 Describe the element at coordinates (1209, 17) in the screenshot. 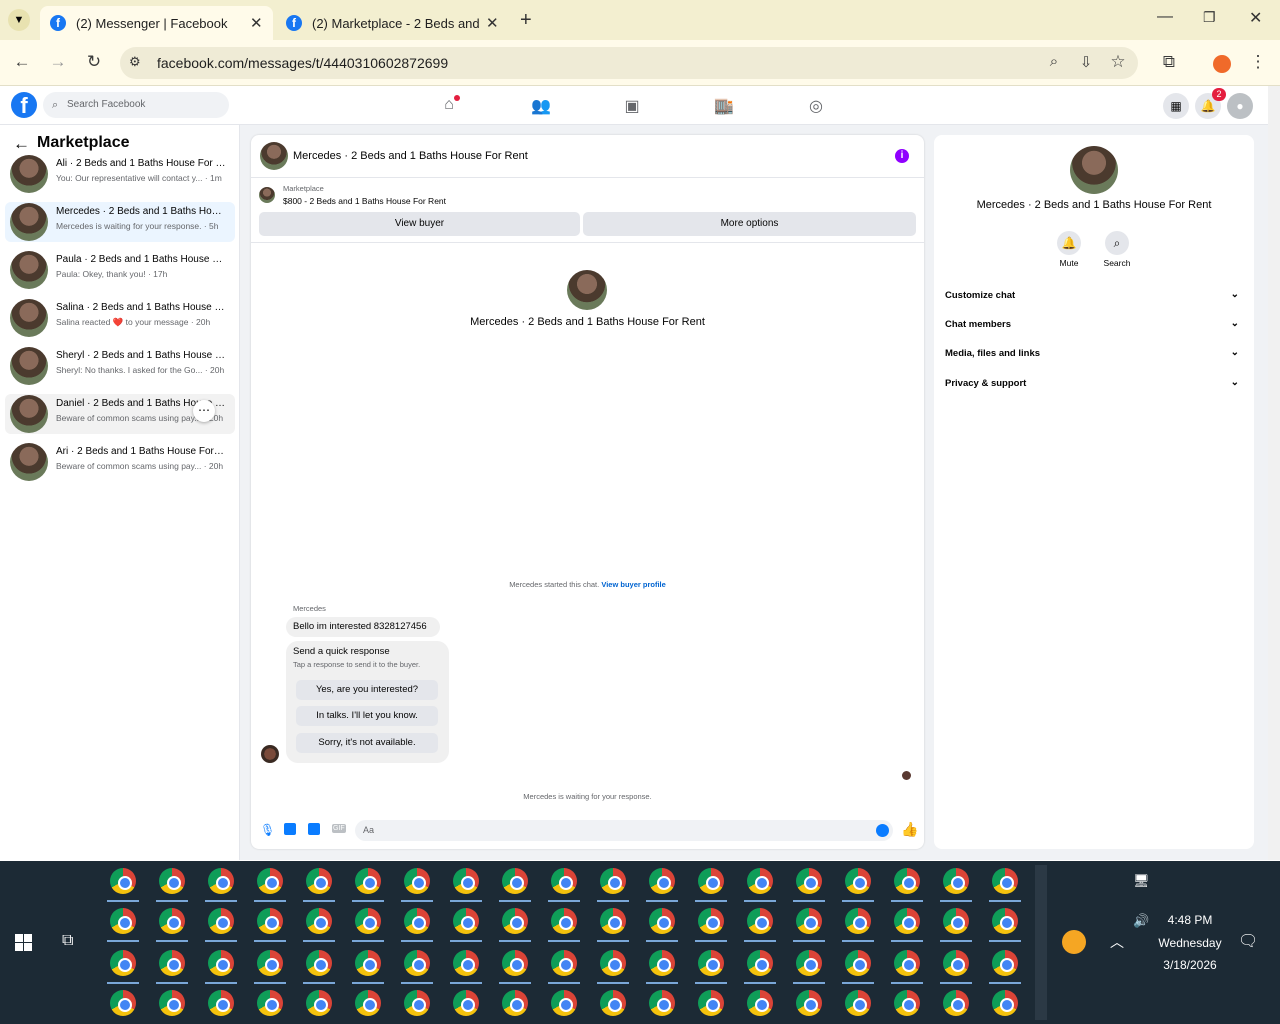

I see `restore-icon: ❐` at that location.